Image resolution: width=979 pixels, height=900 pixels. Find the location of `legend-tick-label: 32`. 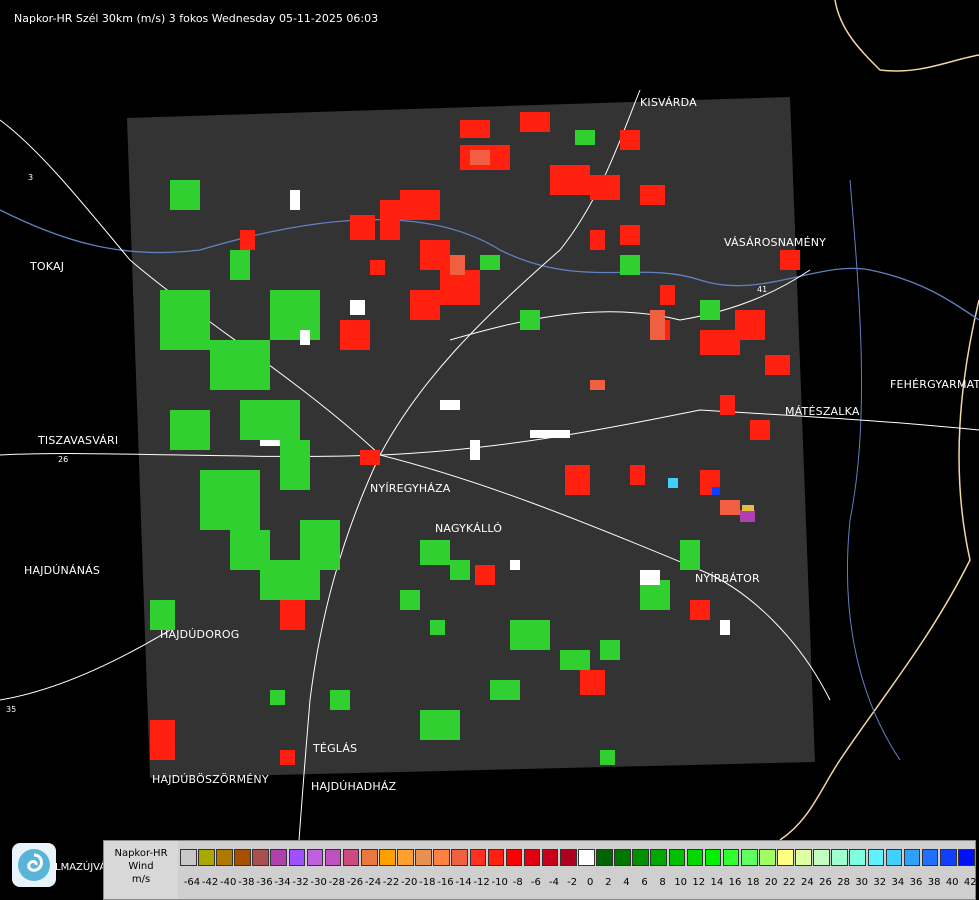

legend-tick-label: 32 is located at coordinates (880, 882).